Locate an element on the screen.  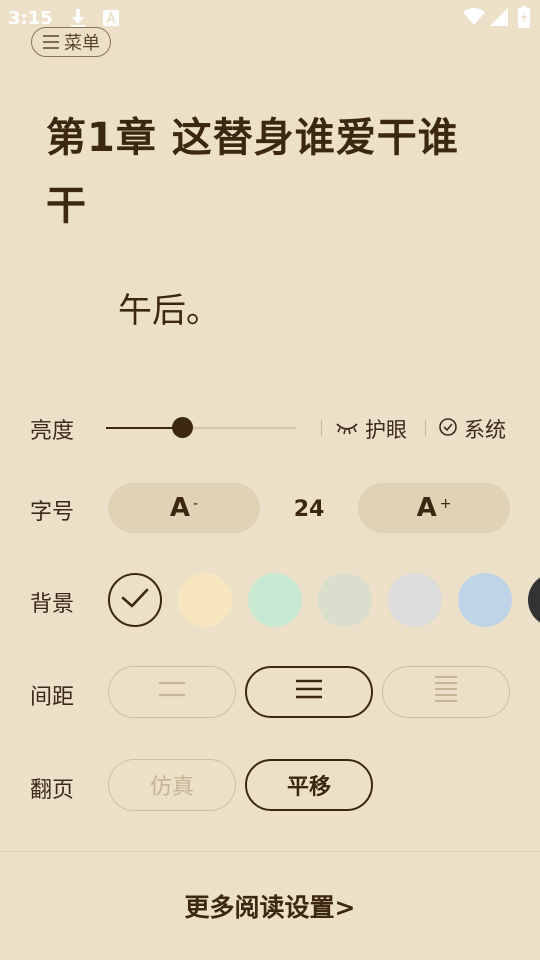
background-swatch-cream is located at coordinates (205, 600).